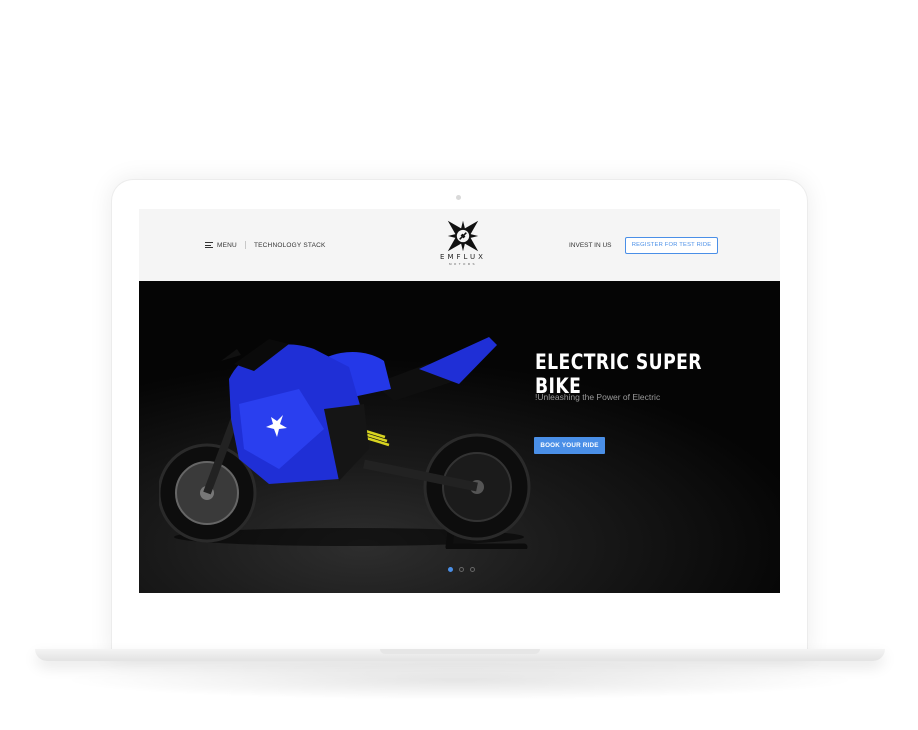 The height and width of the screenshot is (730, 918). Describe the element at coordinates (590, 245) in the screenshot. I see `invest-link: INVEST IN US` at that location.